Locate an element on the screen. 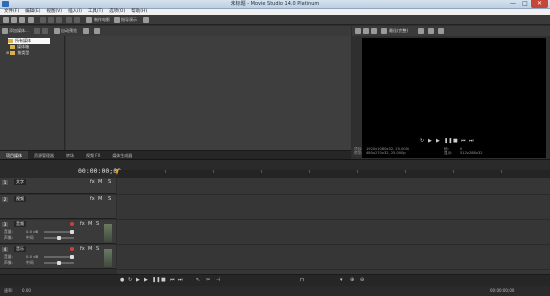 Image resolution: width=550 pixels, height=296 pixels. marker-icon: ▾ is located at coordinates (341, 280).